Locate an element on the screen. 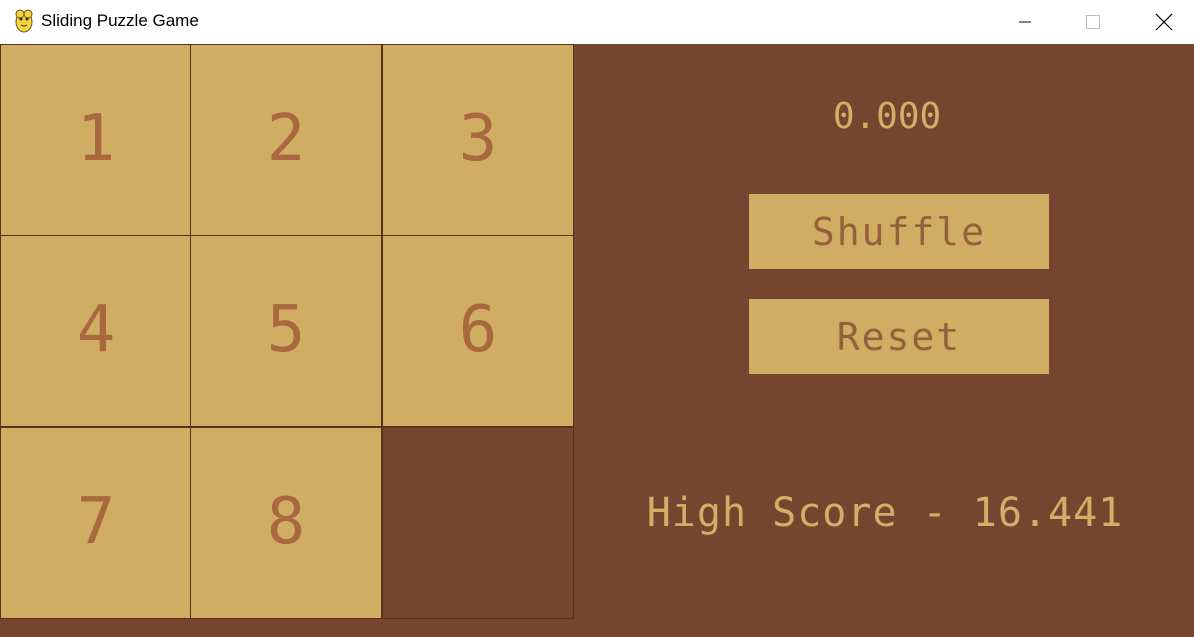 The image size is (1194, 637). tile-1: 1 is located at coordinates (96, 140).